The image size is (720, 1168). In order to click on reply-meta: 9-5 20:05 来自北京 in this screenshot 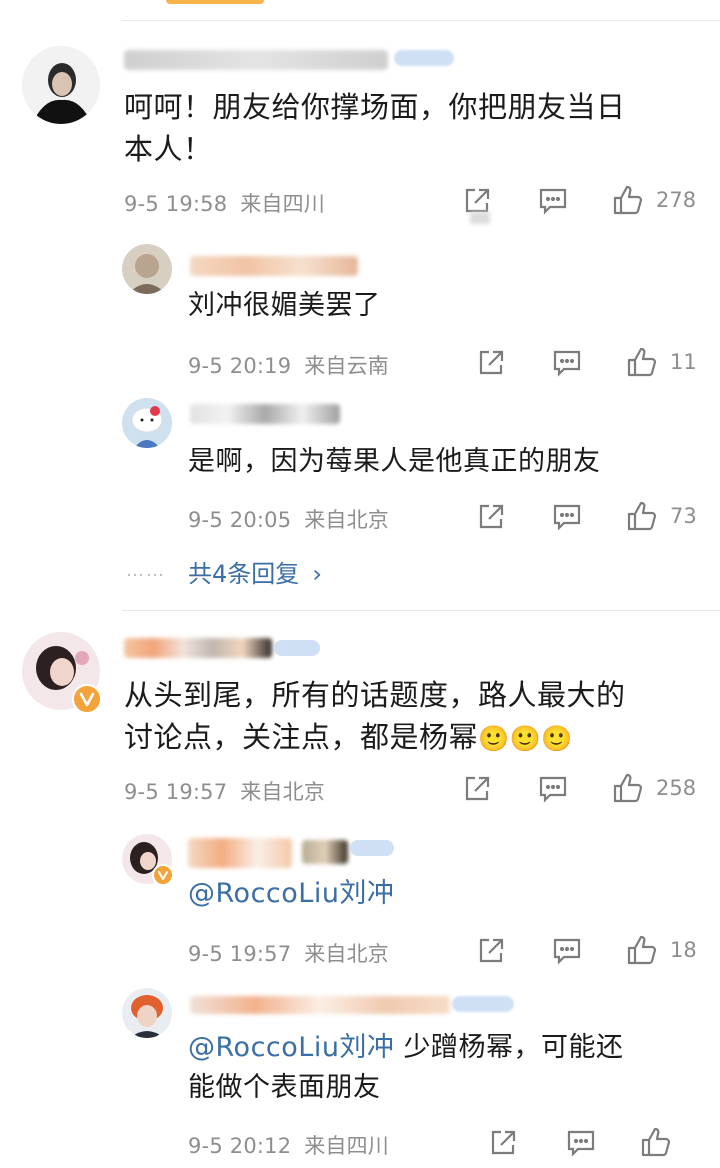, I will do `click(288, 519)`.